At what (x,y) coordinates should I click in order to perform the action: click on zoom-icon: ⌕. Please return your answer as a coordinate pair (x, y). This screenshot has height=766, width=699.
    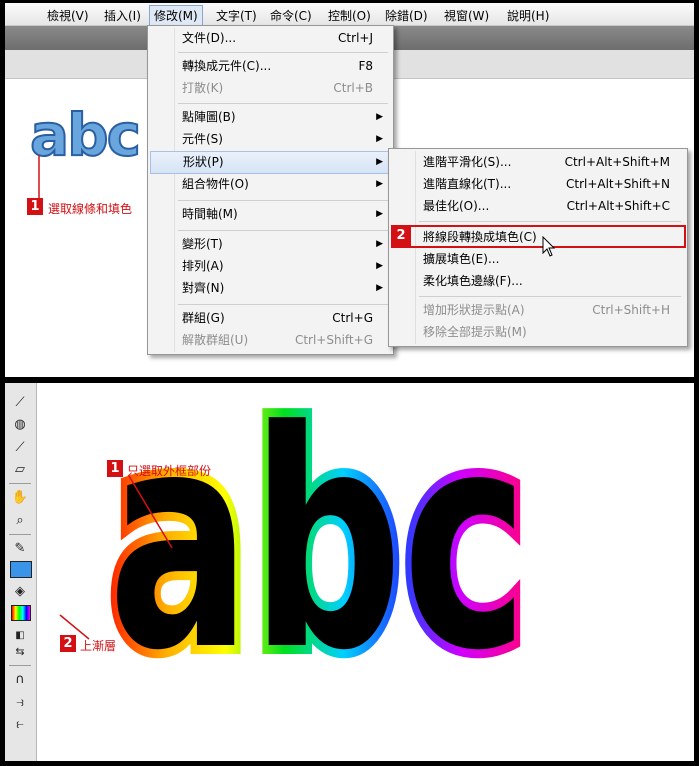
    Looking at the image, I should click on (20, 520).